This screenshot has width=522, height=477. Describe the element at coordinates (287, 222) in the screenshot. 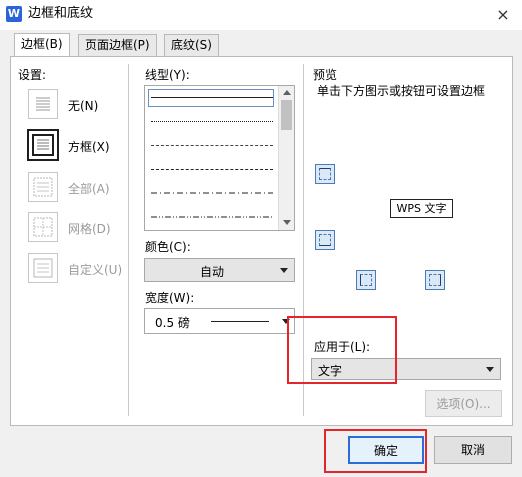

I see `scroll-down-icon` at that location.